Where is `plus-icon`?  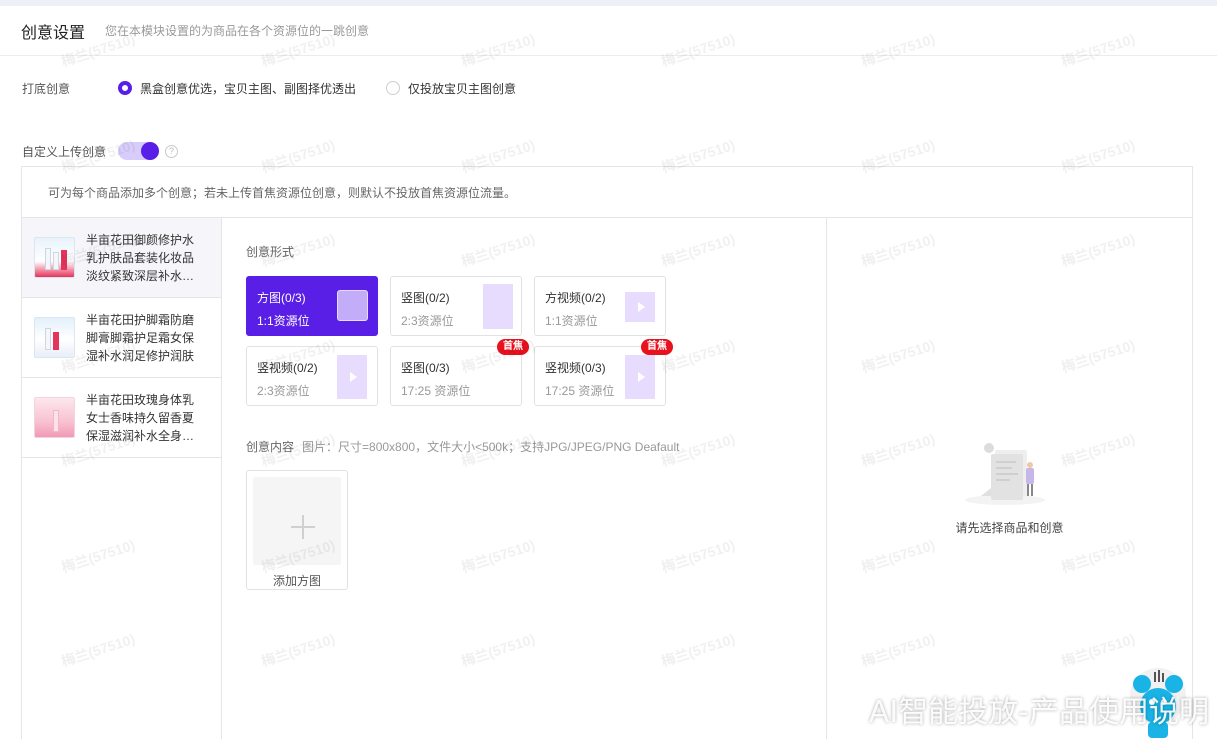
plus-icon is located at coordinates (303, 527).